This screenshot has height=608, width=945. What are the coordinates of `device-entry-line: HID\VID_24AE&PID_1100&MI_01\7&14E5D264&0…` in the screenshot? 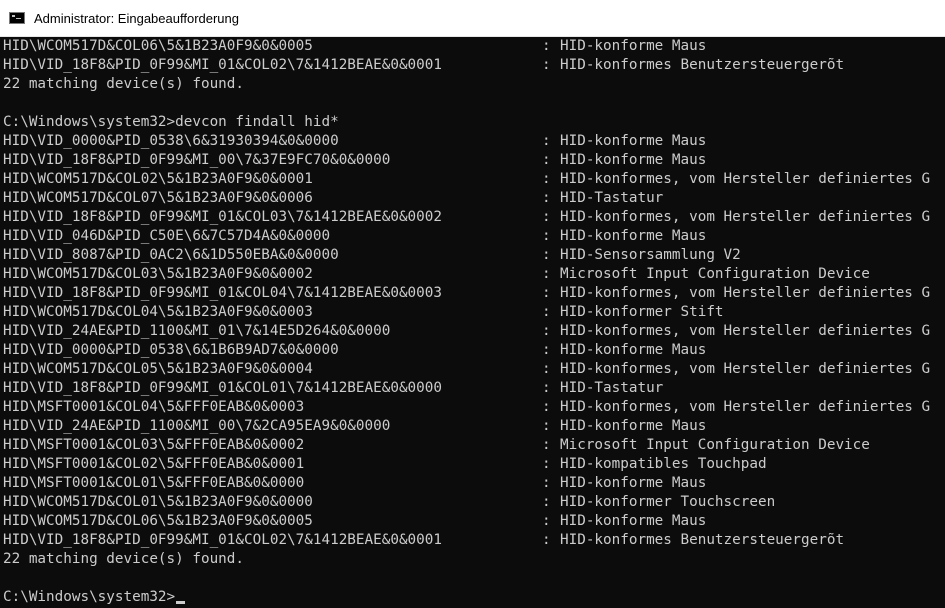 It's located at (472, 331).